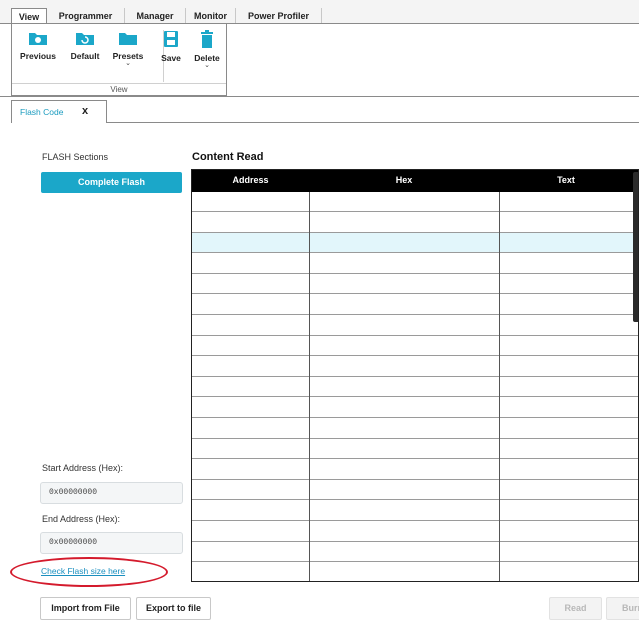 This screenshot has width=639, height=636. I want to click on folder-open-icon, so click(38, 39).